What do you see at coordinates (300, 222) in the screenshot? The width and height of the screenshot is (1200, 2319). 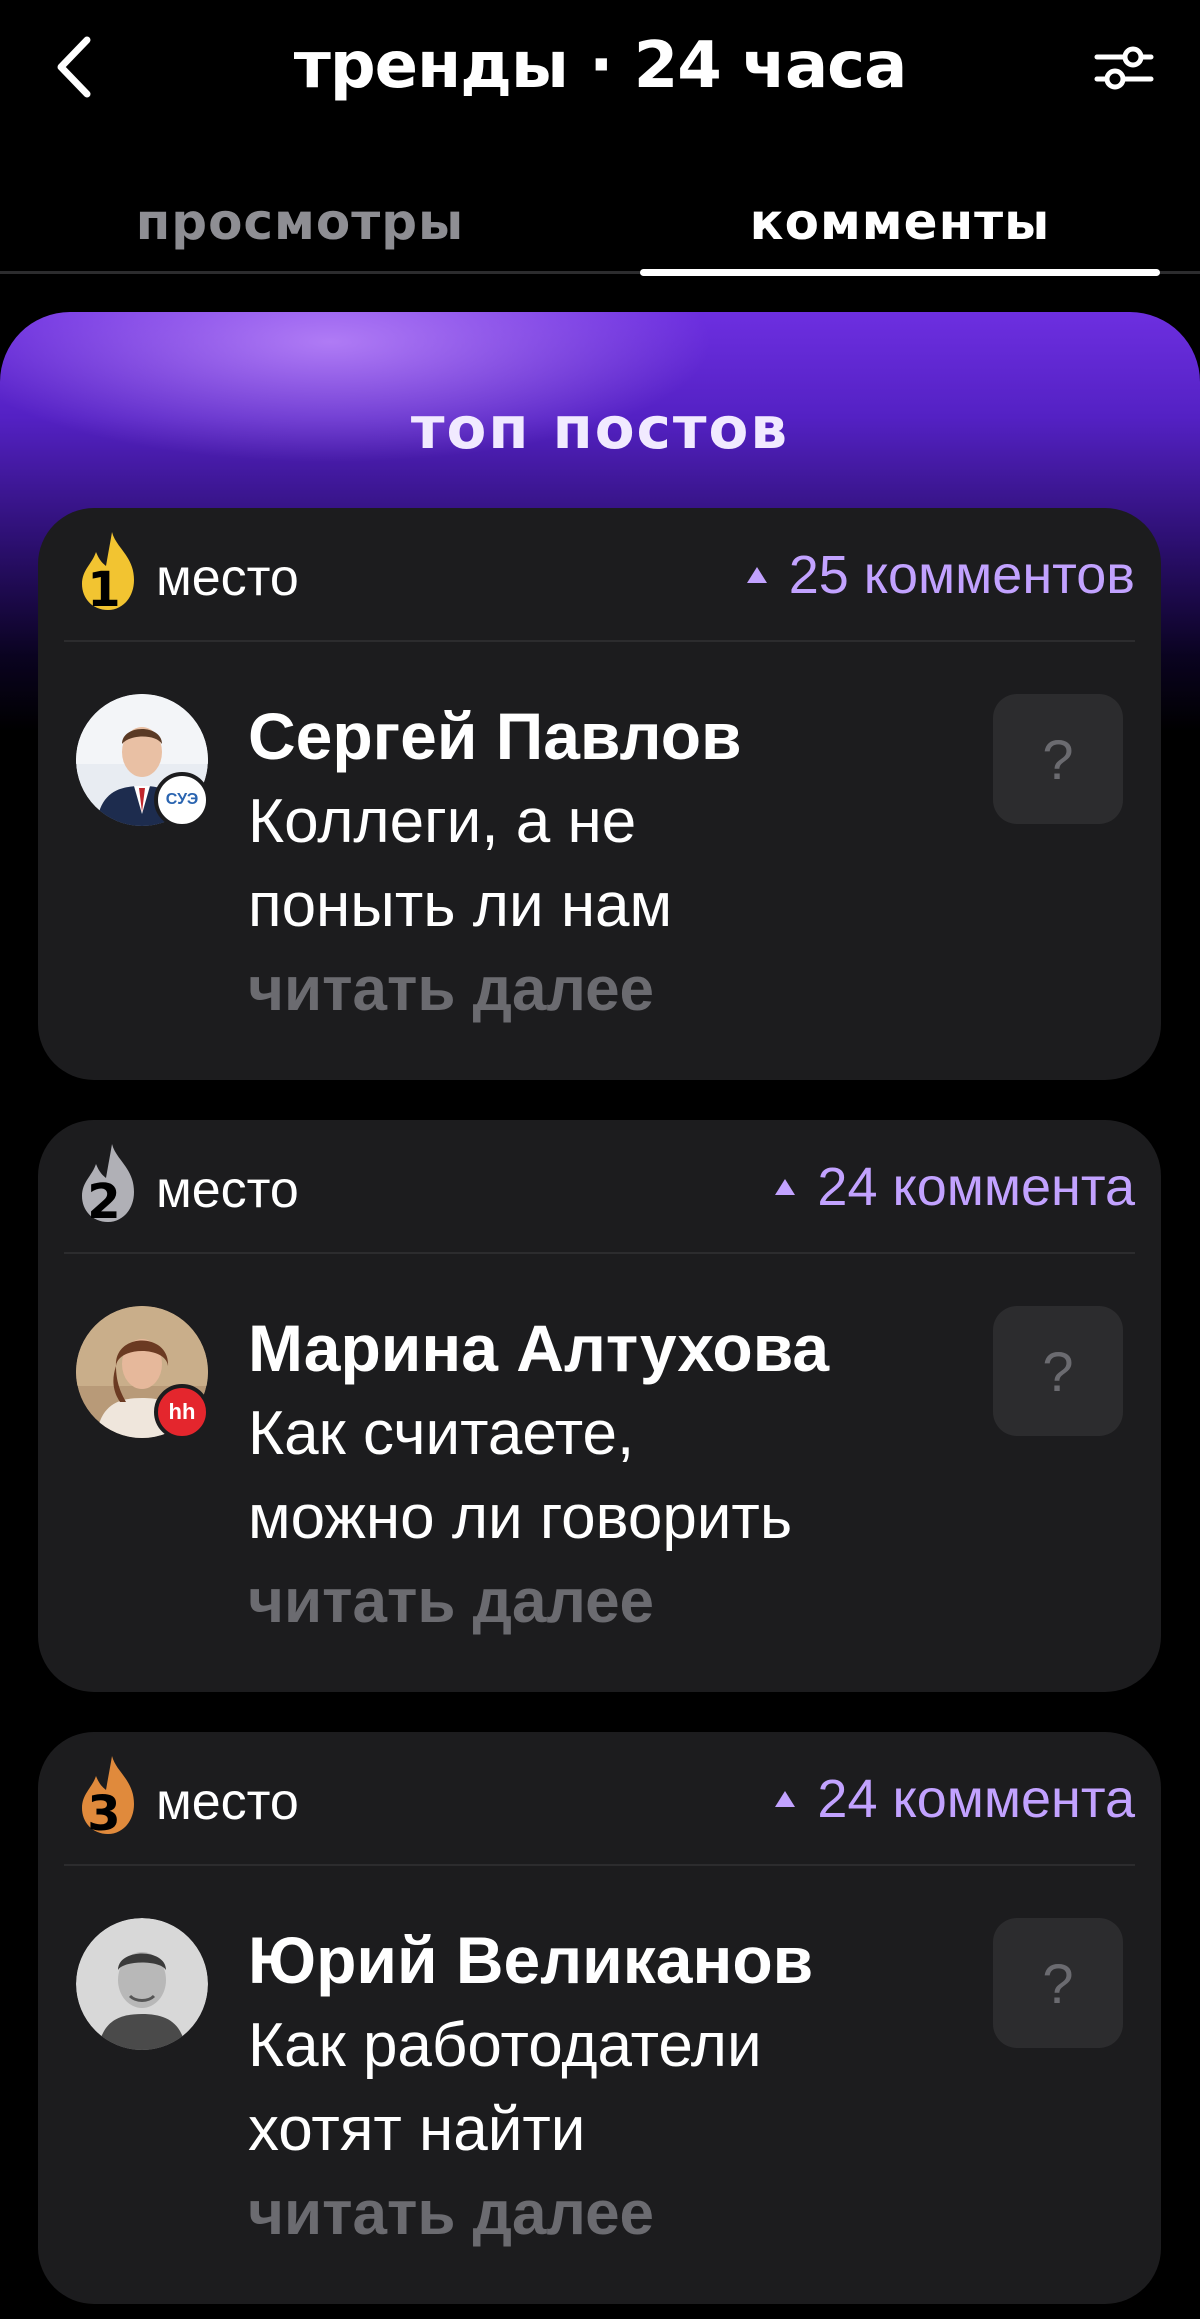 I see `tab-views: просмотры` at bounding box center [300, 222].